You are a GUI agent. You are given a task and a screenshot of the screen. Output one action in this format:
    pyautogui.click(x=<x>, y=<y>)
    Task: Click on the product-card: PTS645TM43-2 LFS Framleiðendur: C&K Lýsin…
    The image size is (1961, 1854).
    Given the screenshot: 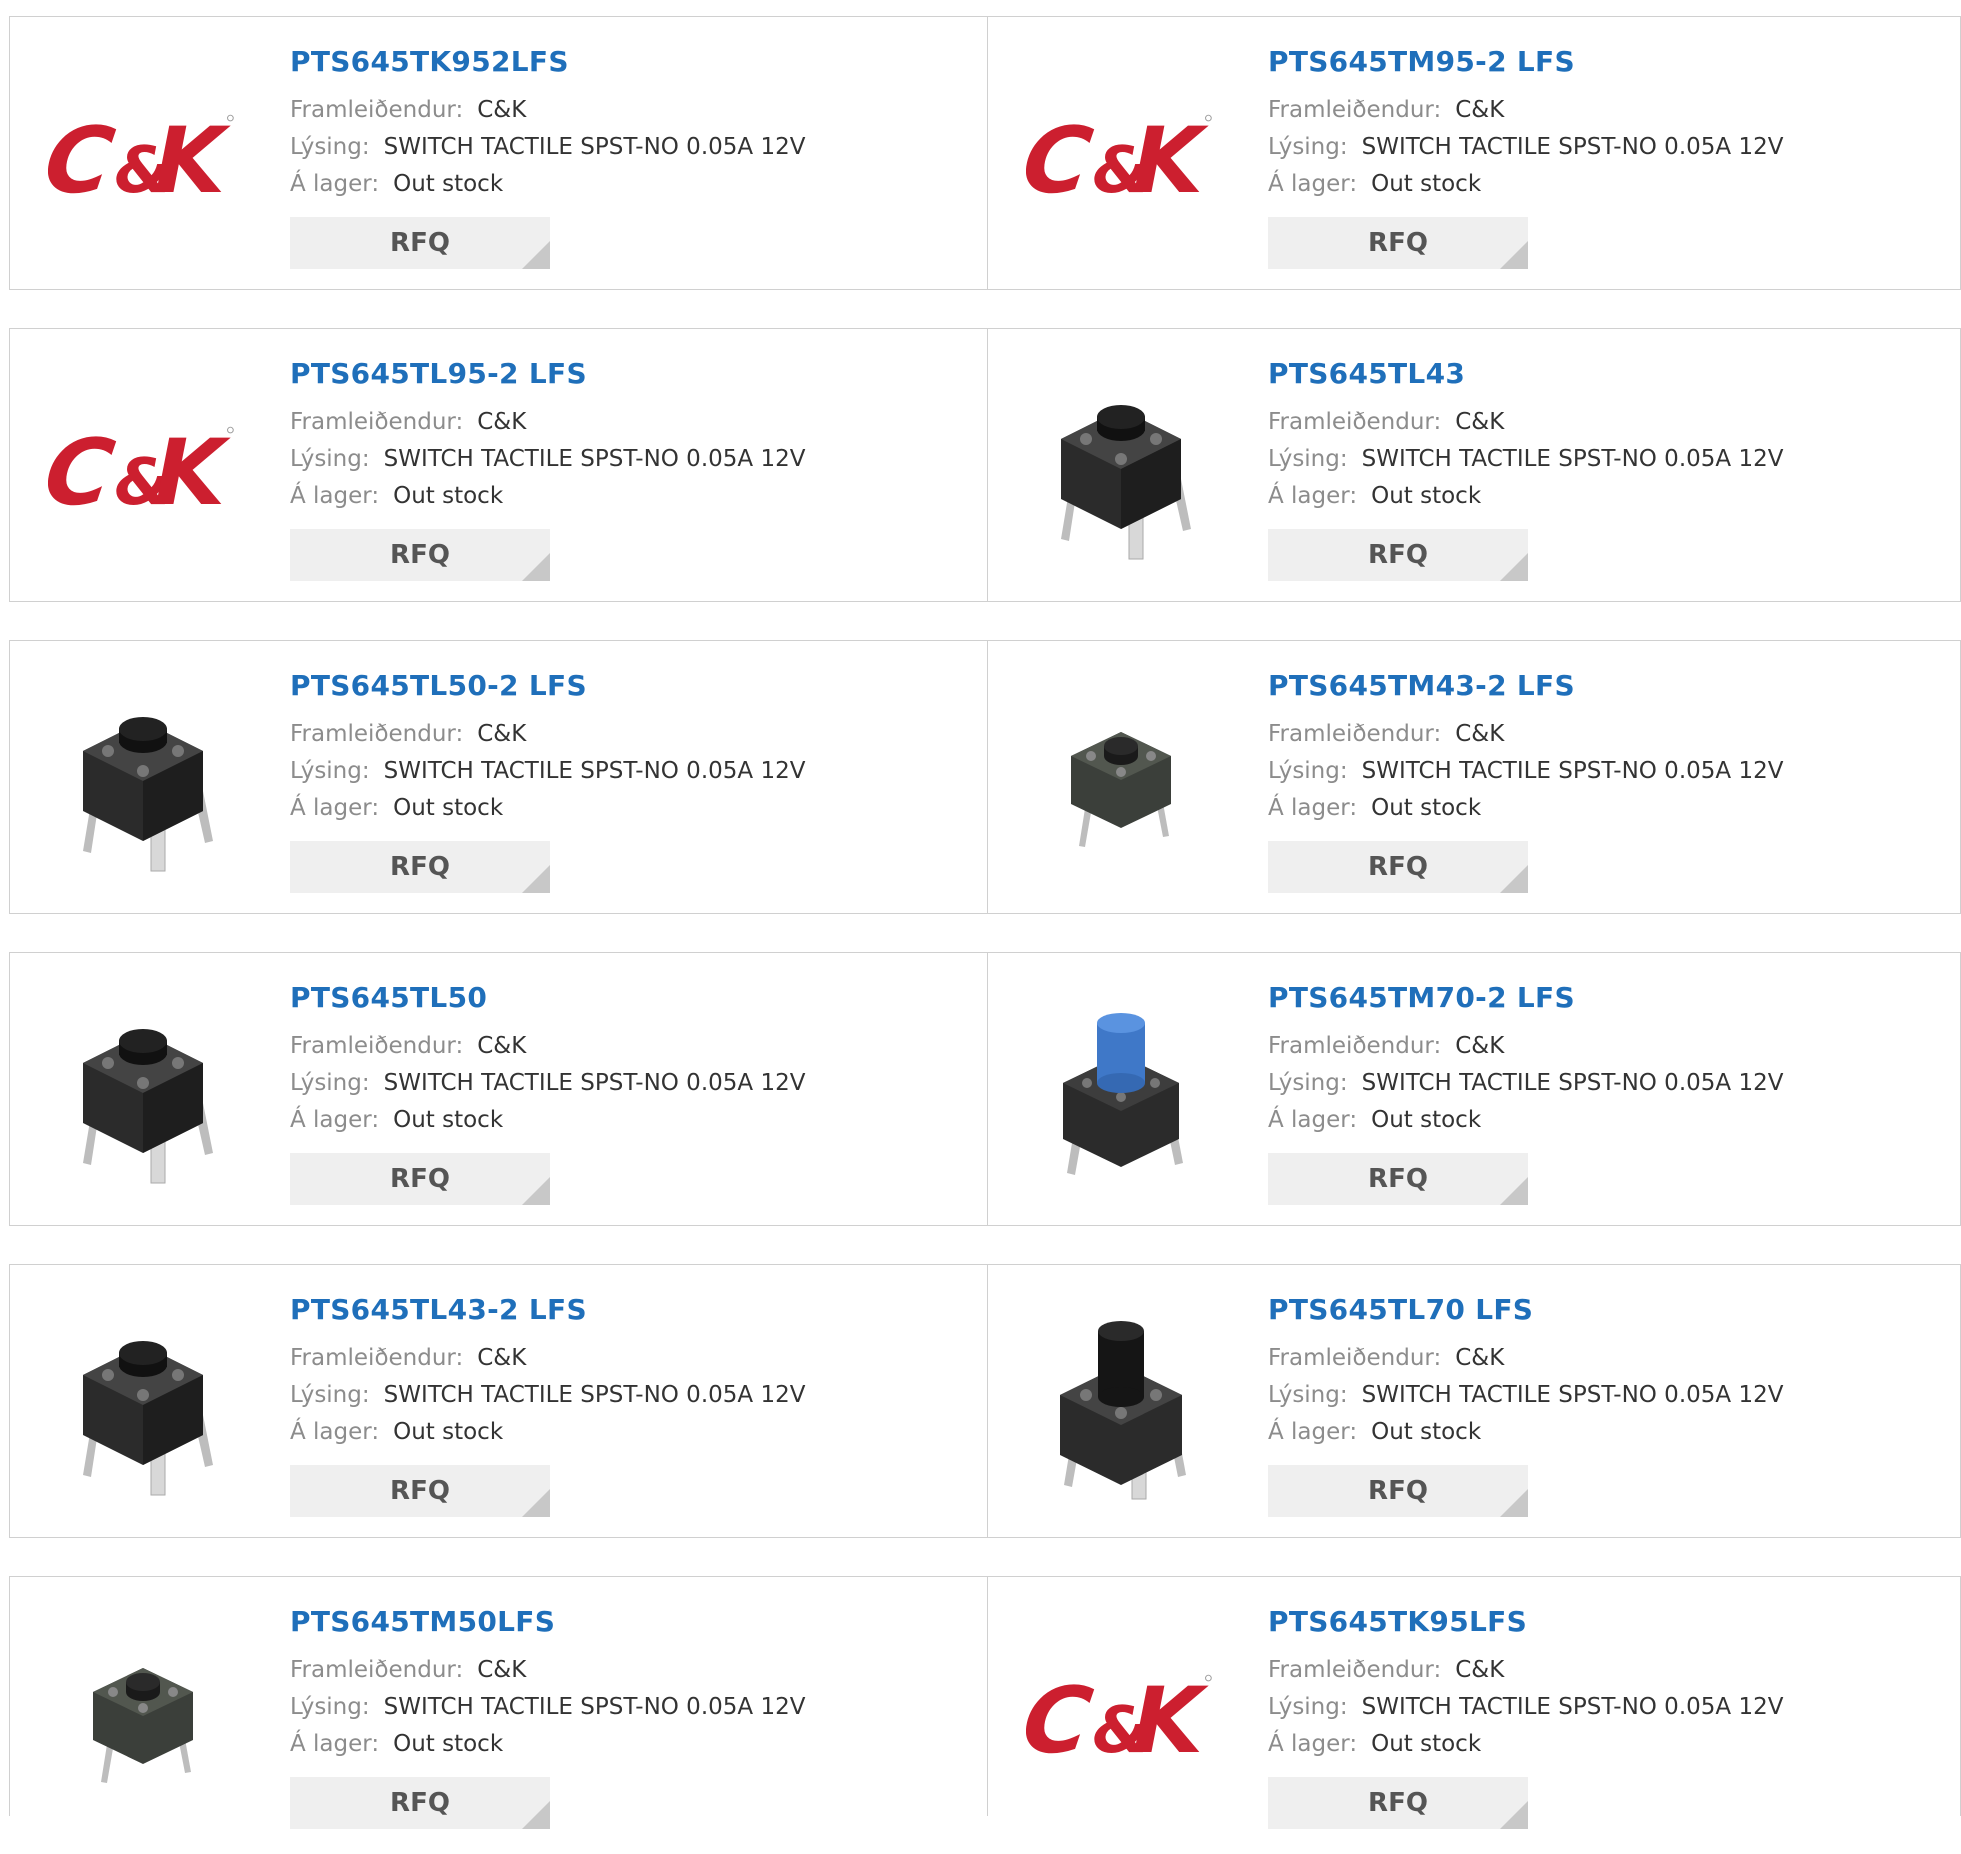 What is the action you would take?
    pyautogui.click(x=1474, y=777)
    